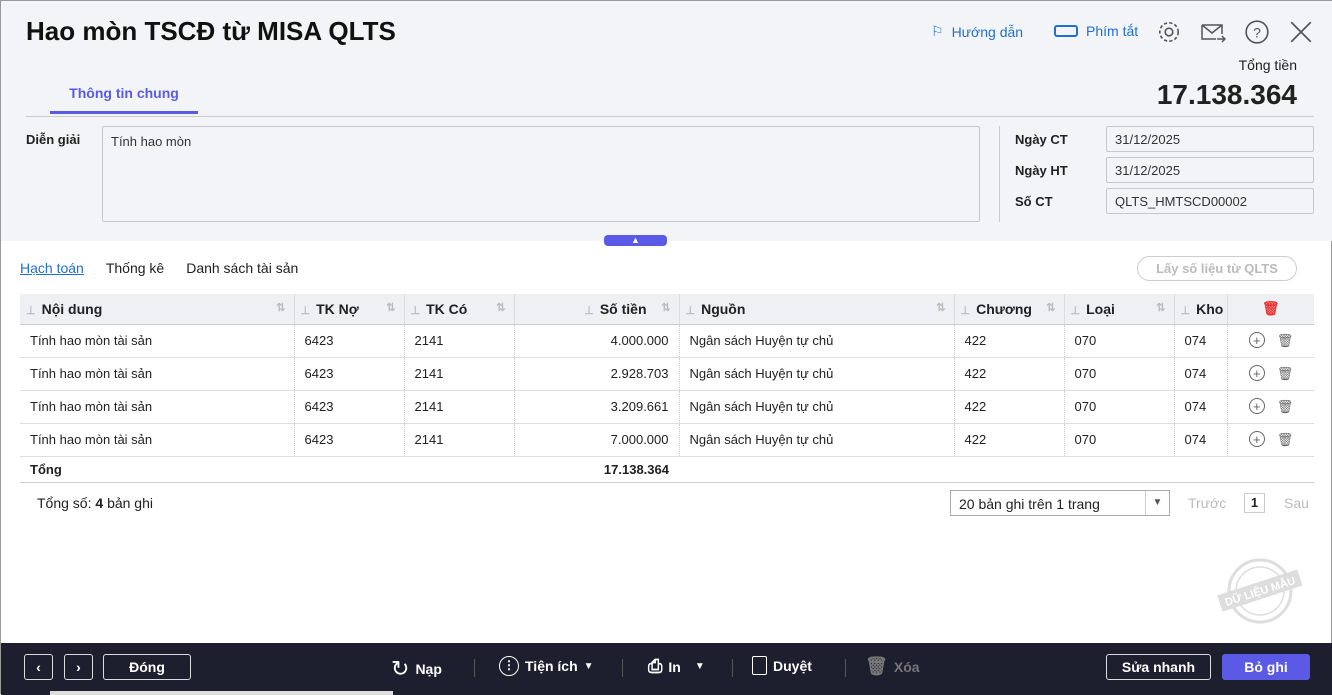 This screenshot has height=695, width=1332. Describe the element at coordinates (52, 268) in the screenshot. I see `tab-accounting: Hạch toán` at that location.